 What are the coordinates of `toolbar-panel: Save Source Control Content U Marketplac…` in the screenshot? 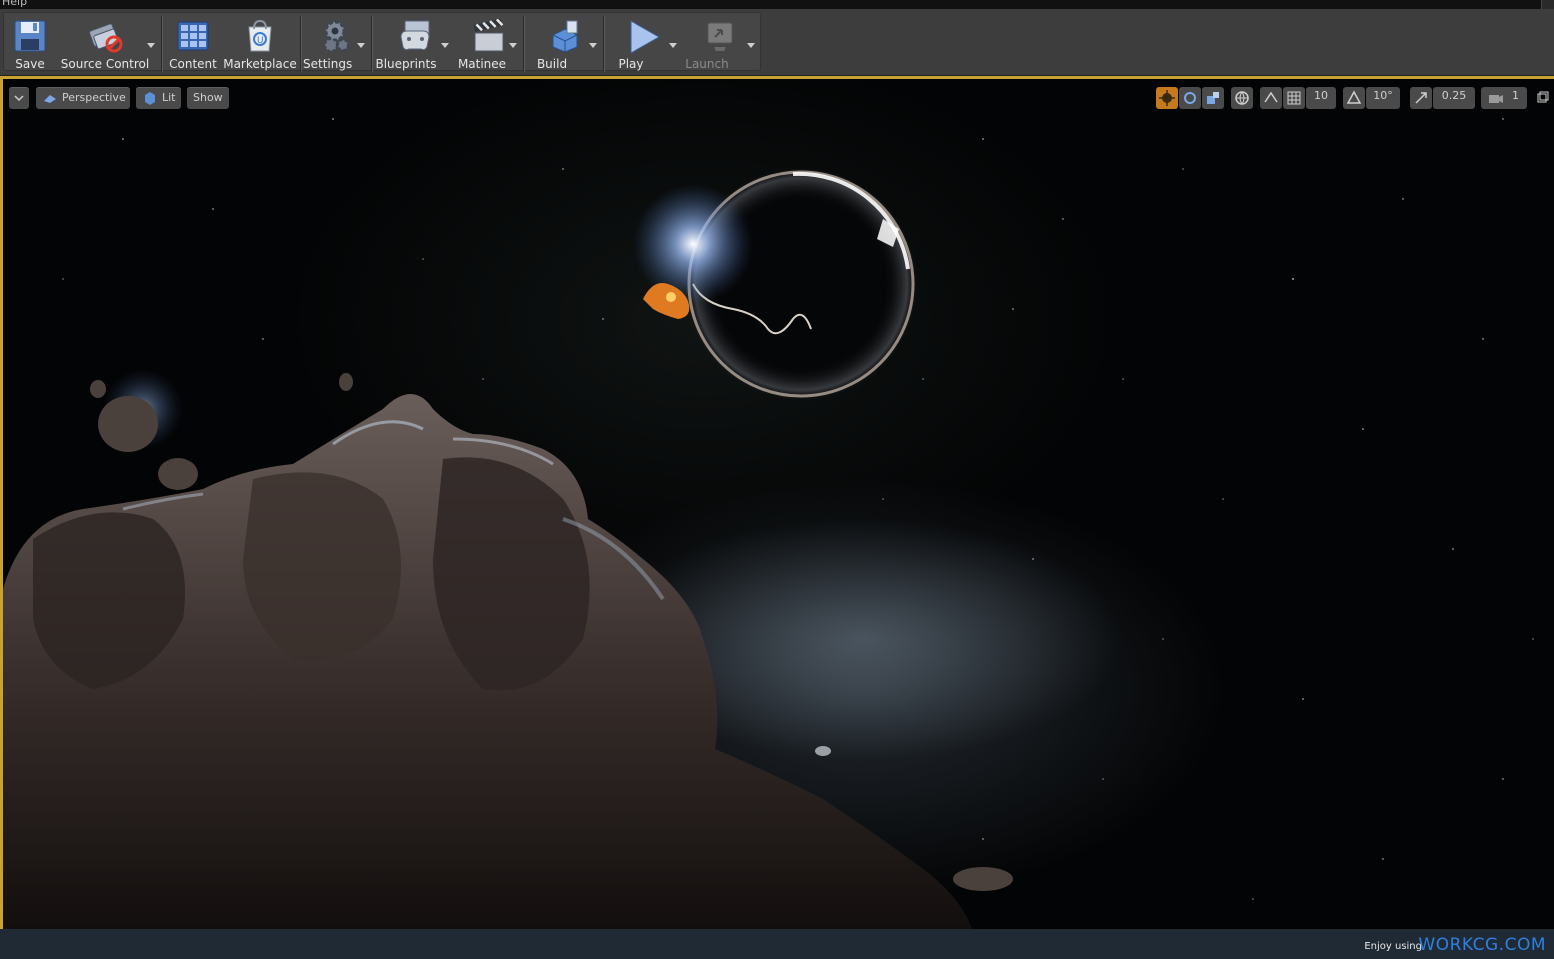 It's located at (382, 42).